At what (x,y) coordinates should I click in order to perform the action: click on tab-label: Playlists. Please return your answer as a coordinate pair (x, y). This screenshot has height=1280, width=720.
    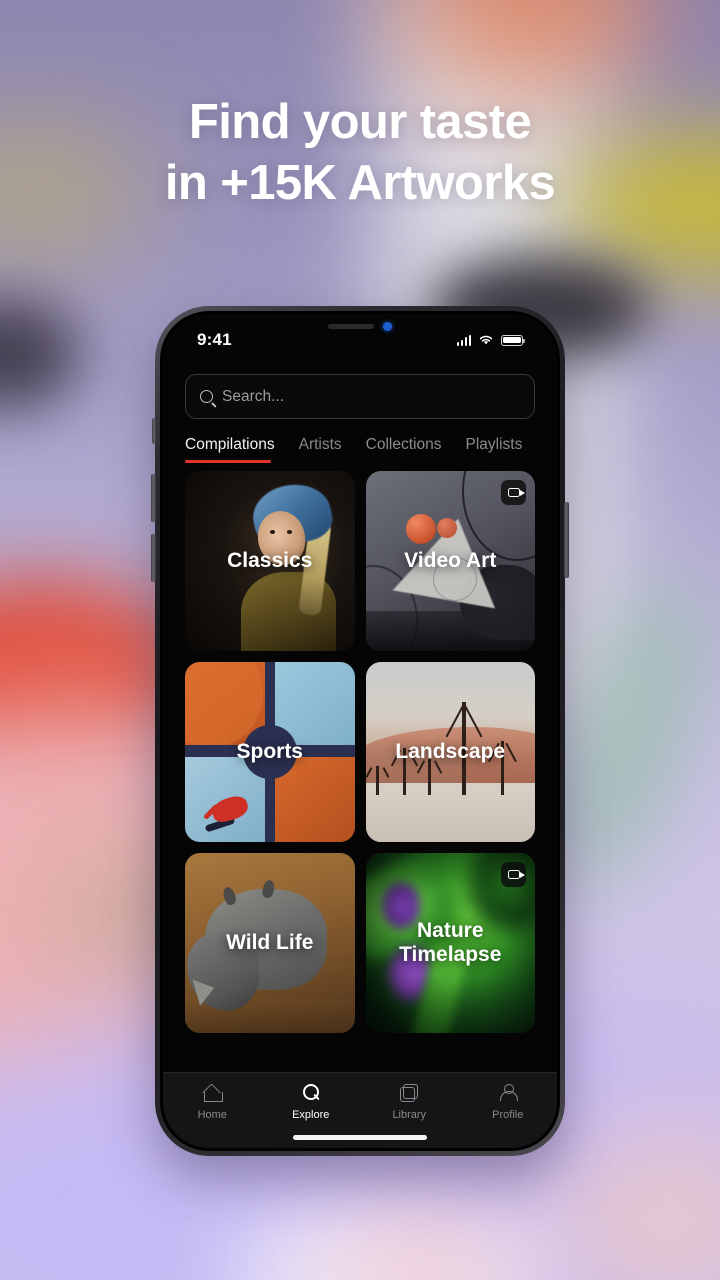
    Looking at the image, I should click on (494, 444).